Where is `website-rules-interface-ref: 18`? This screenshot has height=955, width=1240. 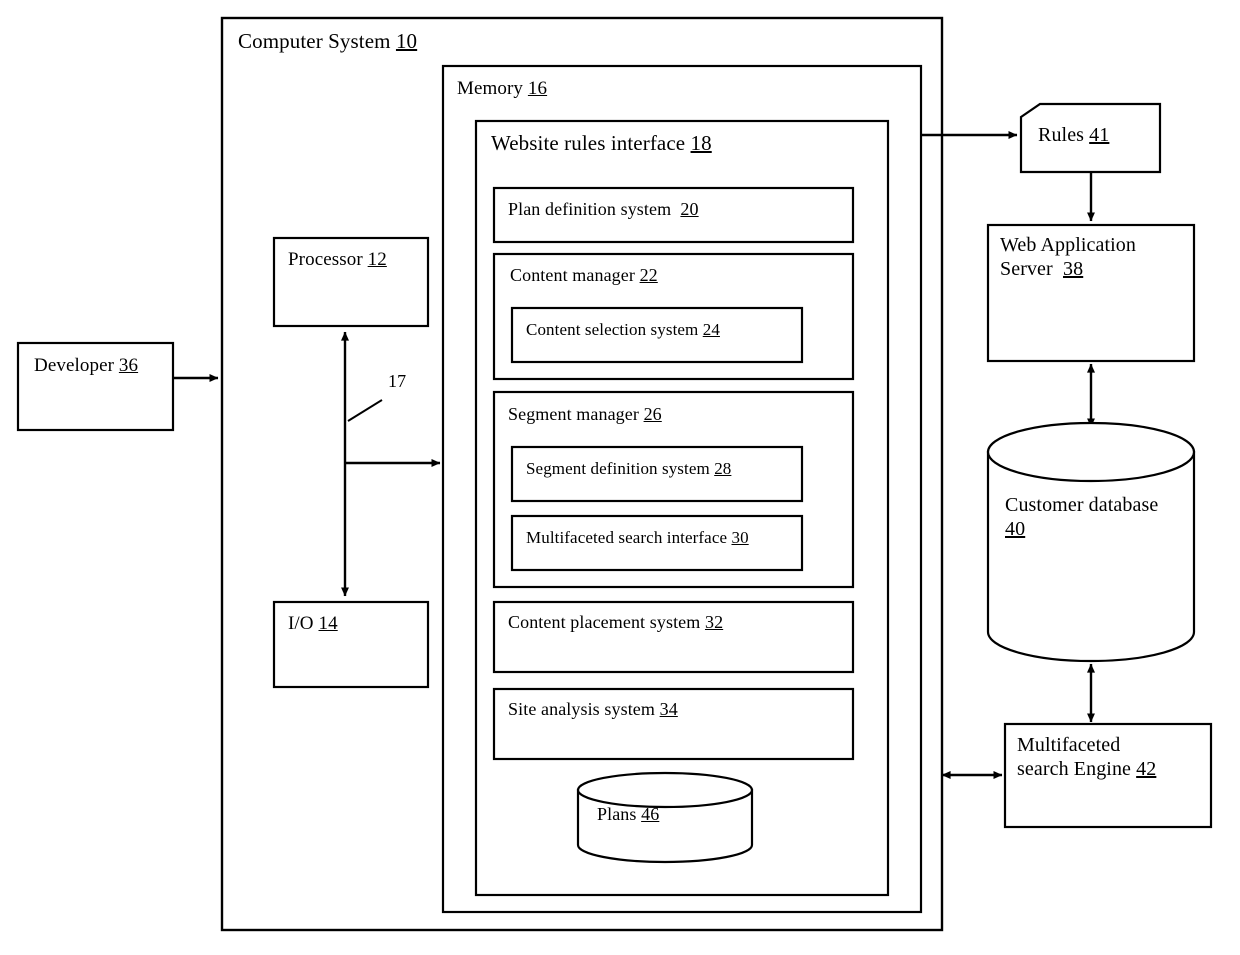
website-rules-interface-ref: 18 is located at coordinates (701, 143).